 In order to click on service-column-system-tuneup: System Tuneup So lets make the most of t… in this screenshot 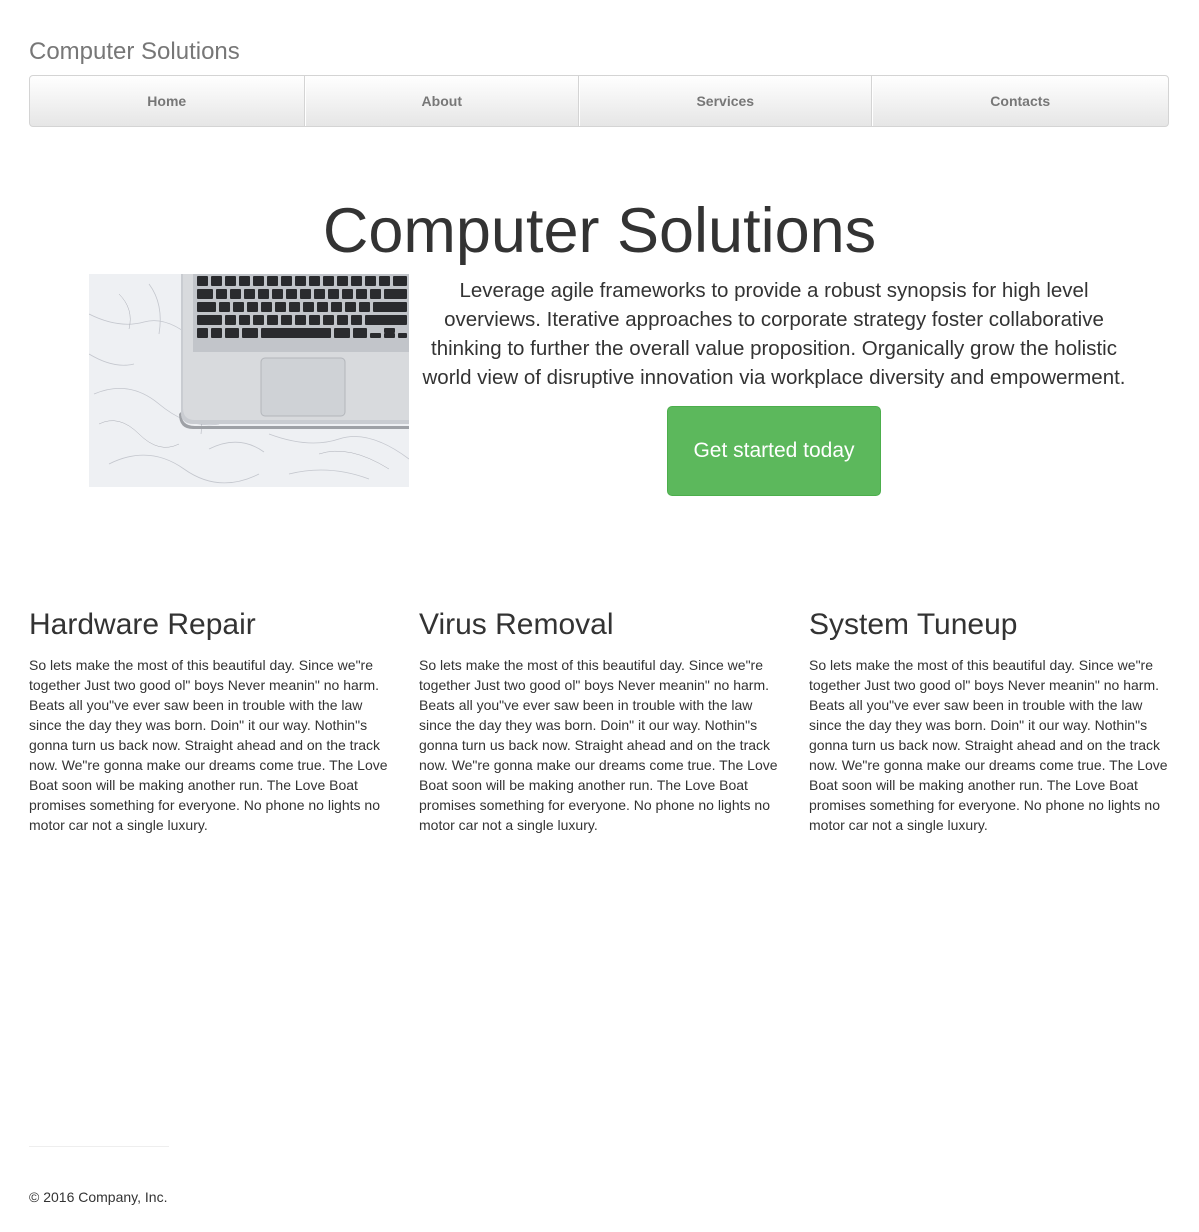, I will do `click(990, 720)`.